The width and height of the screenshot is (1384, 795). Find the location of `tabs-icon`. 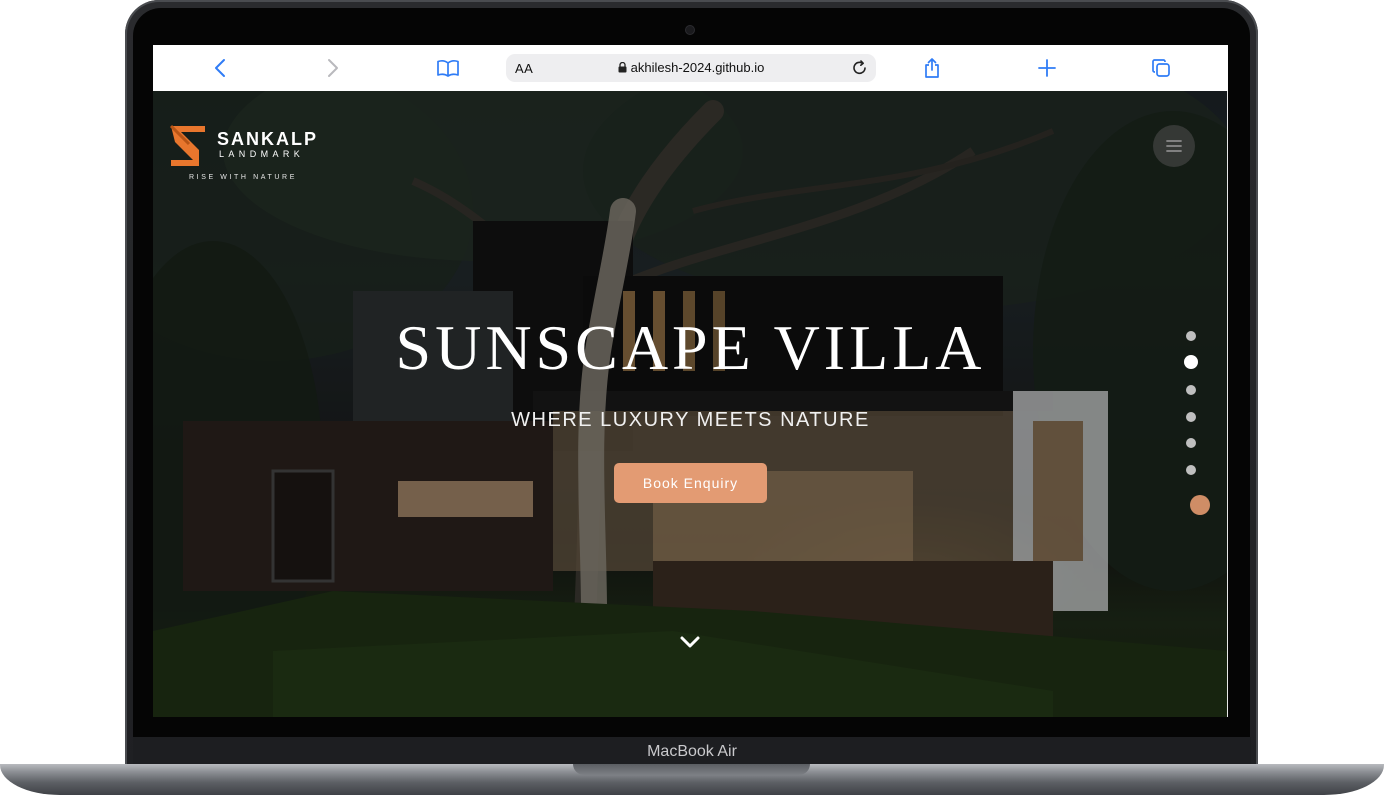

tabs-icon is located at coordinates (1161, 68).